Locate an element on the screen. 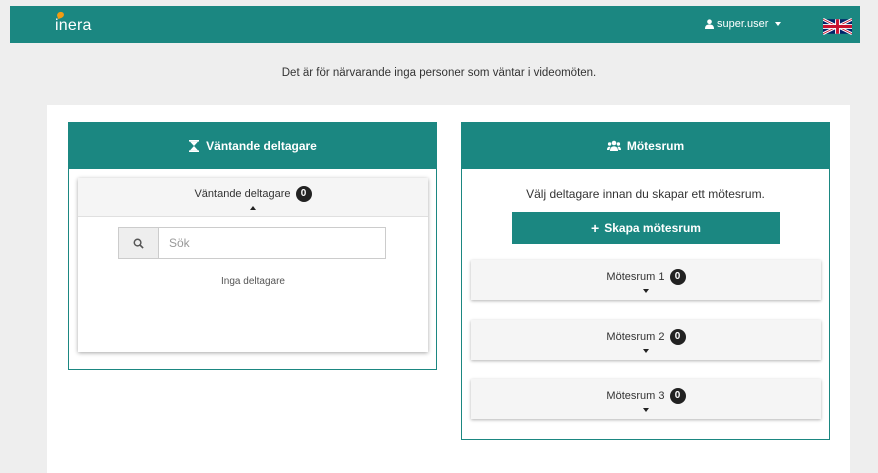 The width and height of the screenshot is (878, 473). create-room-button: + Skapa mötesrum is located at coordinates (646, 228).